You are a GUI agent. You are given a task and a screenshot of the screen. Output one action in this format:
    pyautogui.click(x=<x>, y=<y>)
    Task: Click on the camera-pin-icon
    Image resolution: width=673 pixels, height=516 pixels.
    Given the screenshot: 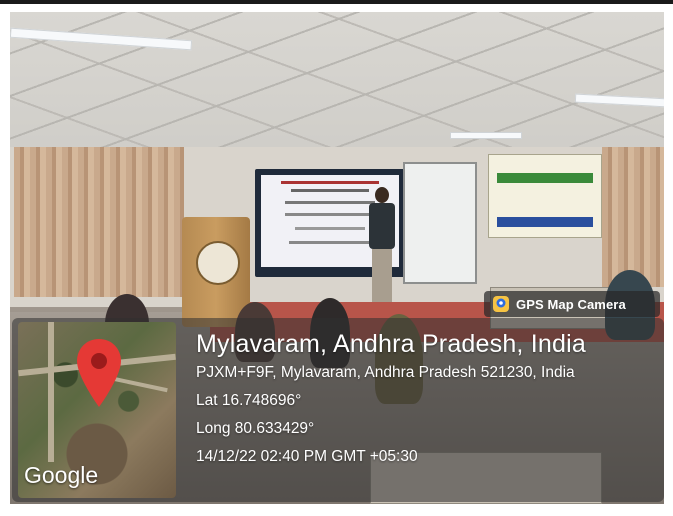 What is the action you would take?
    pyautogui.click(x=501, y=304)
    